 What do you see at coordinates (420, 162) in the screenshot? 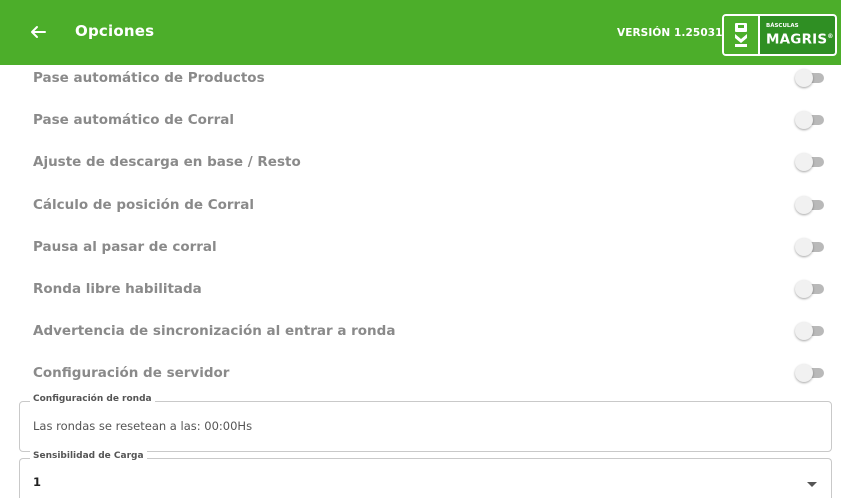
I see `option-row-ajuste-descarga: Ajuste de descarga en base / Resto` at bounding box center [420, 162].